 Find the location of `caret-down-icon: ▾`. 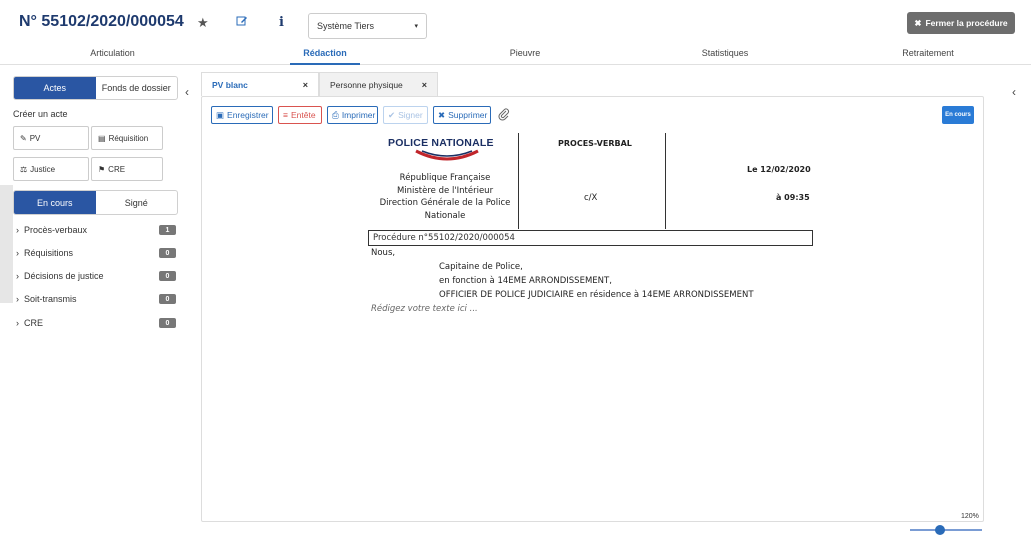

caret-down-icon: ▾ is located at coordinates (416, 26).